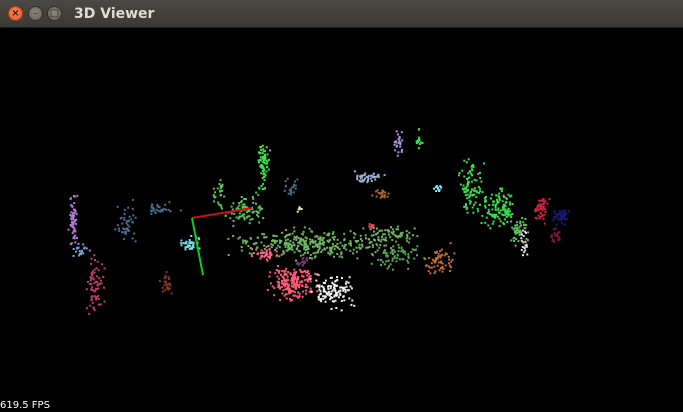 This screenshot has width=683, height=412. What do you see at coordinates (54, 13) in the screenshot?
I see `maximize-button: □` at bounding box center [54, 13].